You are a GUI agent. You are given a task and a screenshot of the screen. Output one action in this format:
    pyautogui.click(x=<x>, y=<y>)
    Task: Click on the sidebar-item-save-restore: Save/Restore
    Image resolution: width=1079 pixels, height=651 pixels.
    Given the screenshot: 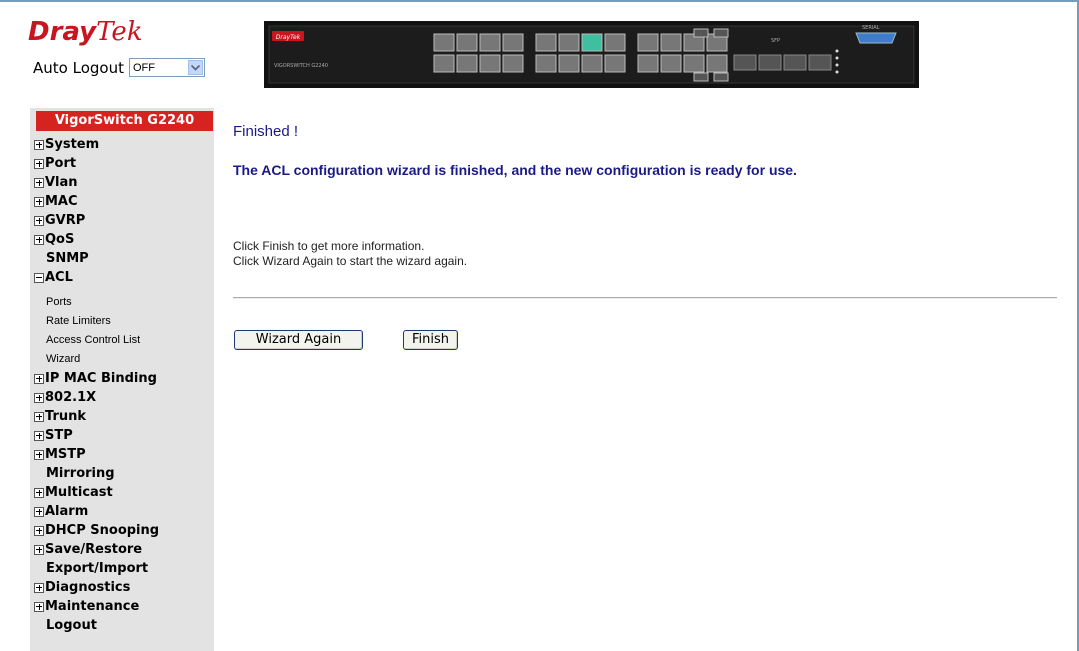 What is the action you would take?
    pyautogui.click(x=88, y=549)
    